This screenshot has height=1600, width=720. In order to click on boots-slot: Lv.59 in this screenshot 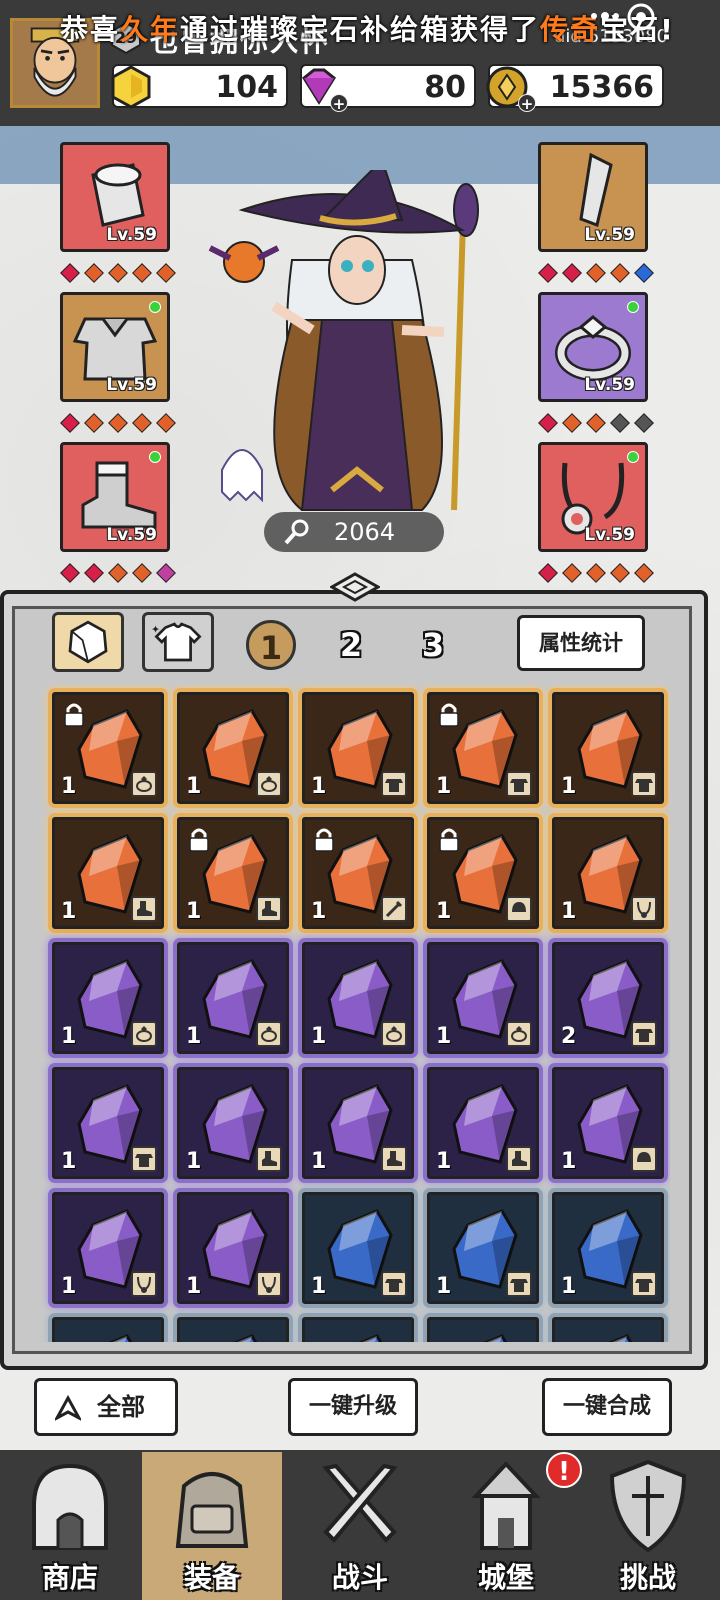, I will do `click(115, 497)`.